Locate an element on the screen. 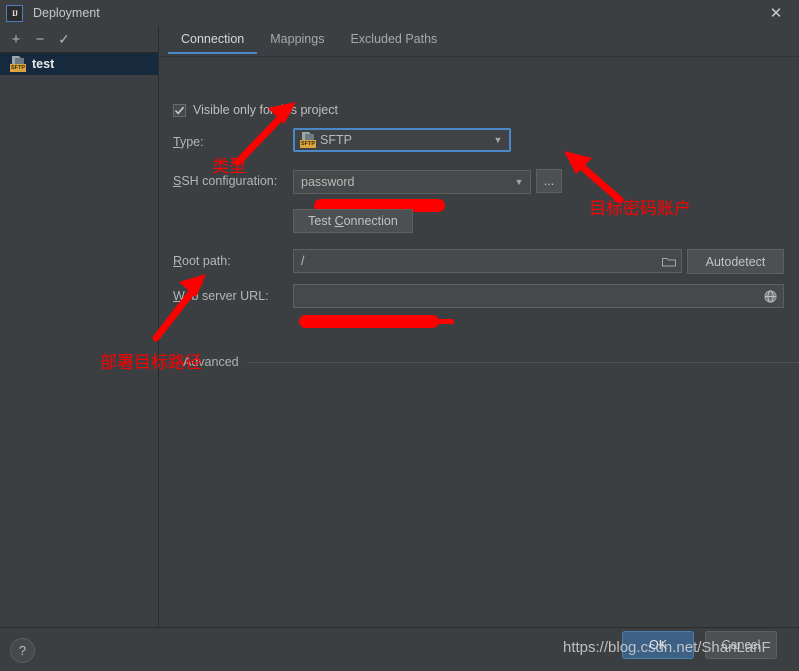 The image size is (799, 671). app-logo-text: IJ is located at coordinates (14, 13).